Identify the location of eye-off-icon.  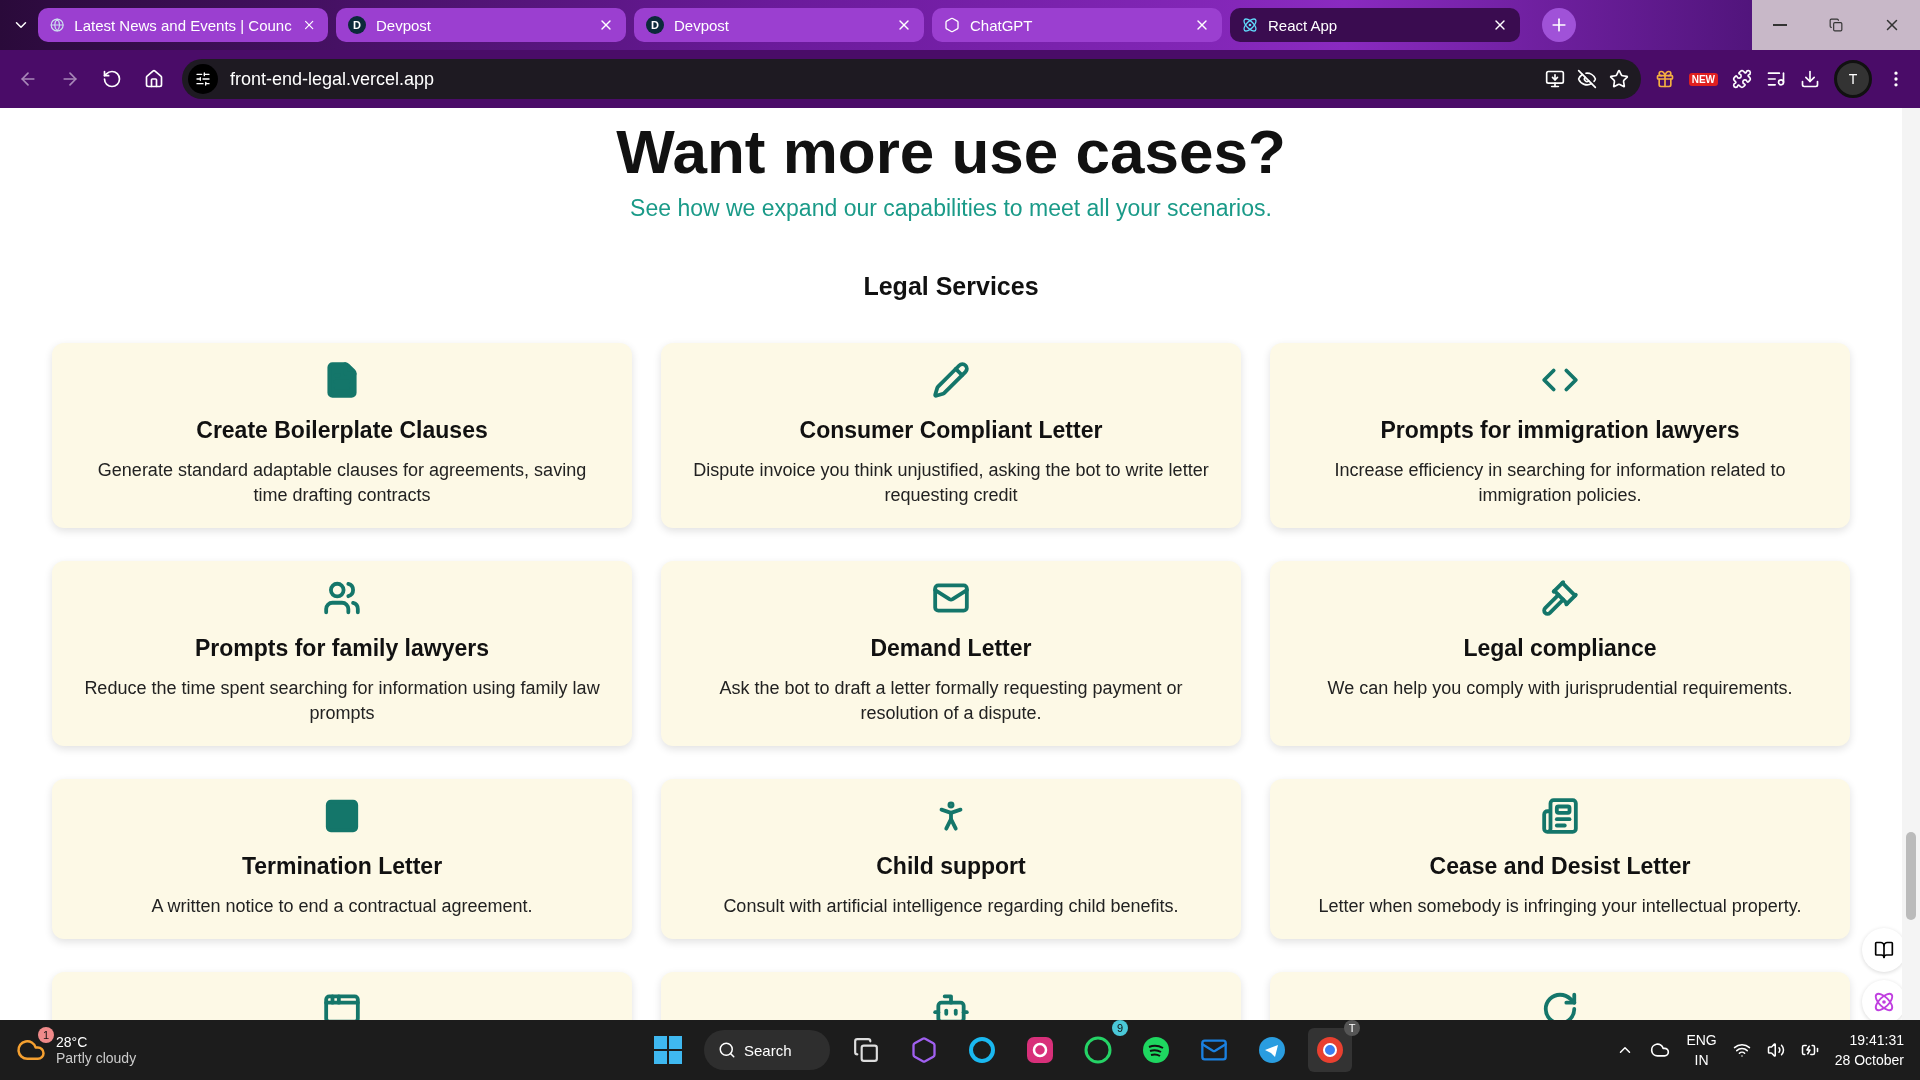
(1586, 79).